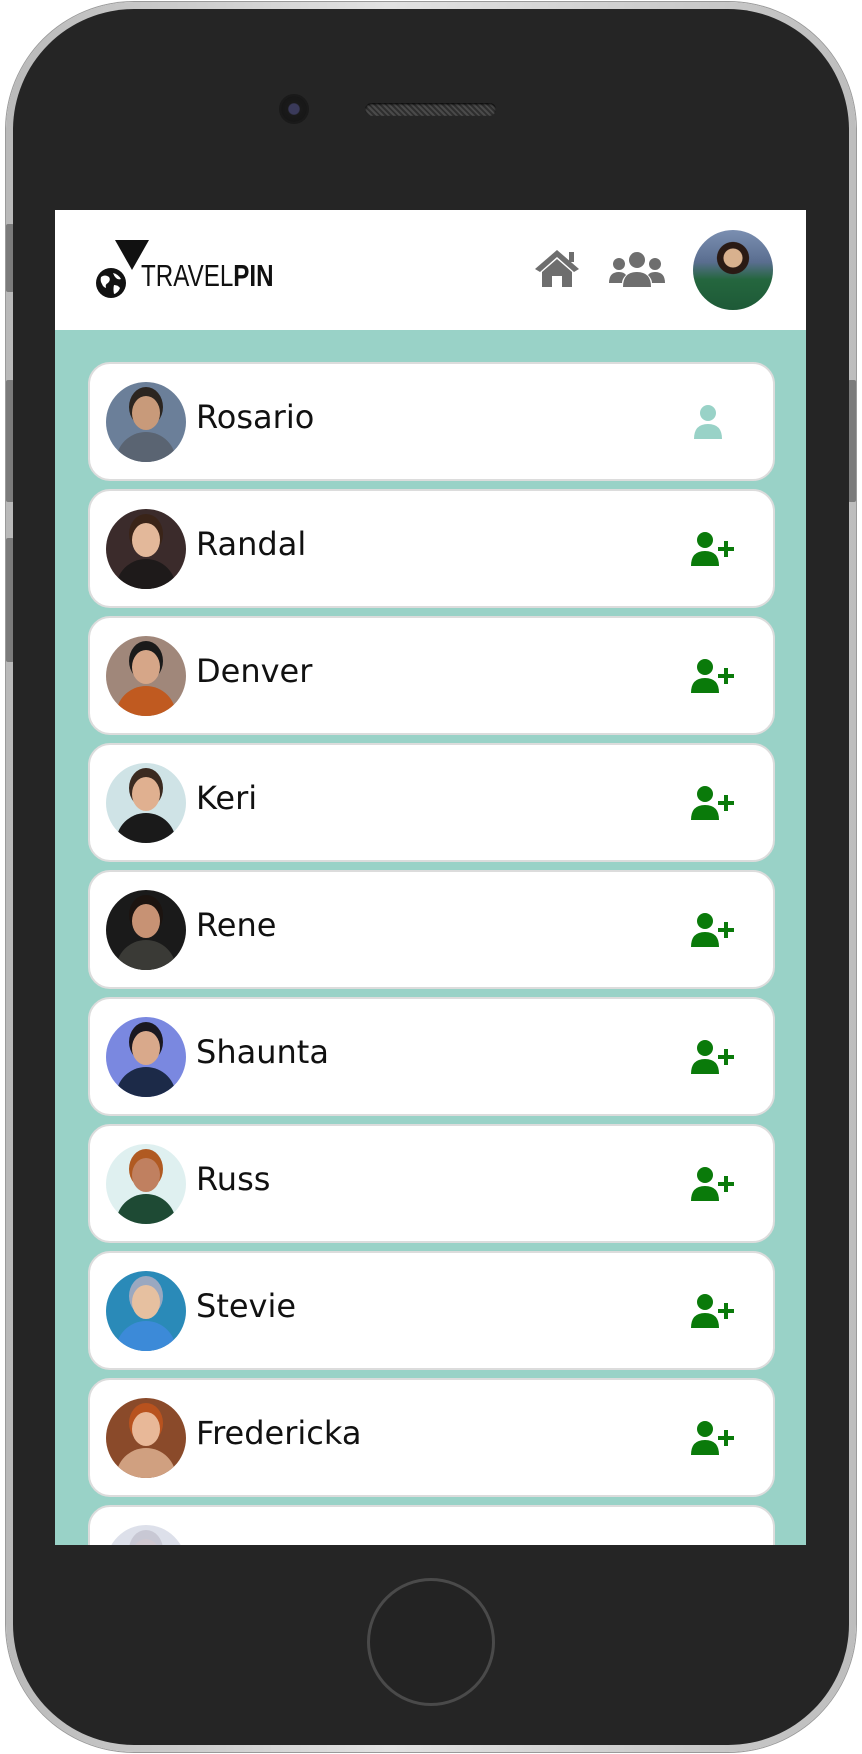 Image resolution: width=862 pixels, height=1754 pixels. What do you see at coordinates (733, 270) in the screenshot?
I see `profile-avatar` at bounding box center [733, 270].